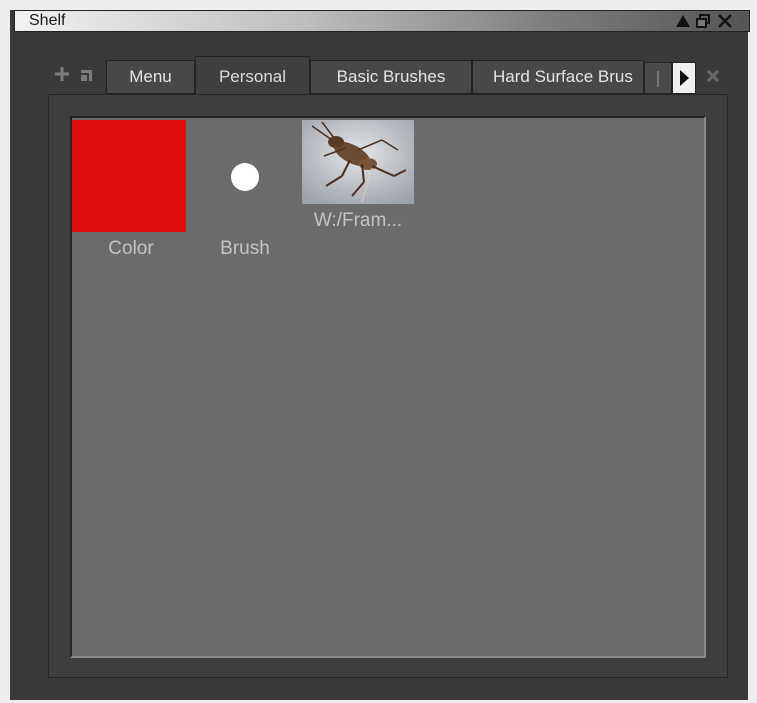  I want to click on x-icon, so click(713, 78).